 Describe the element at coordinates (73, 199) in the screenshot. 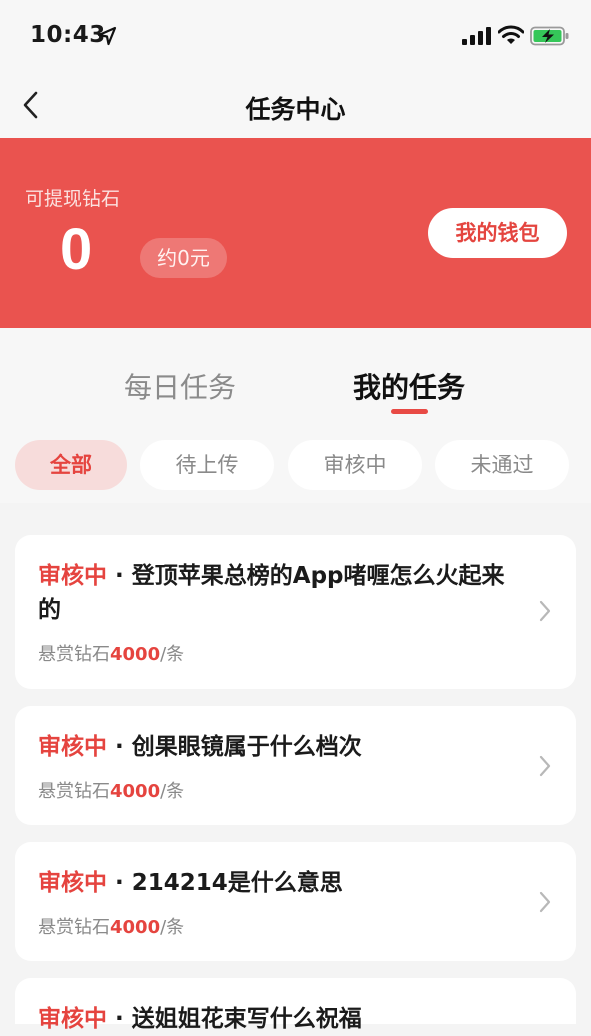

I see `withdrawable-diamonds-label: 可提现钻石` at that location.